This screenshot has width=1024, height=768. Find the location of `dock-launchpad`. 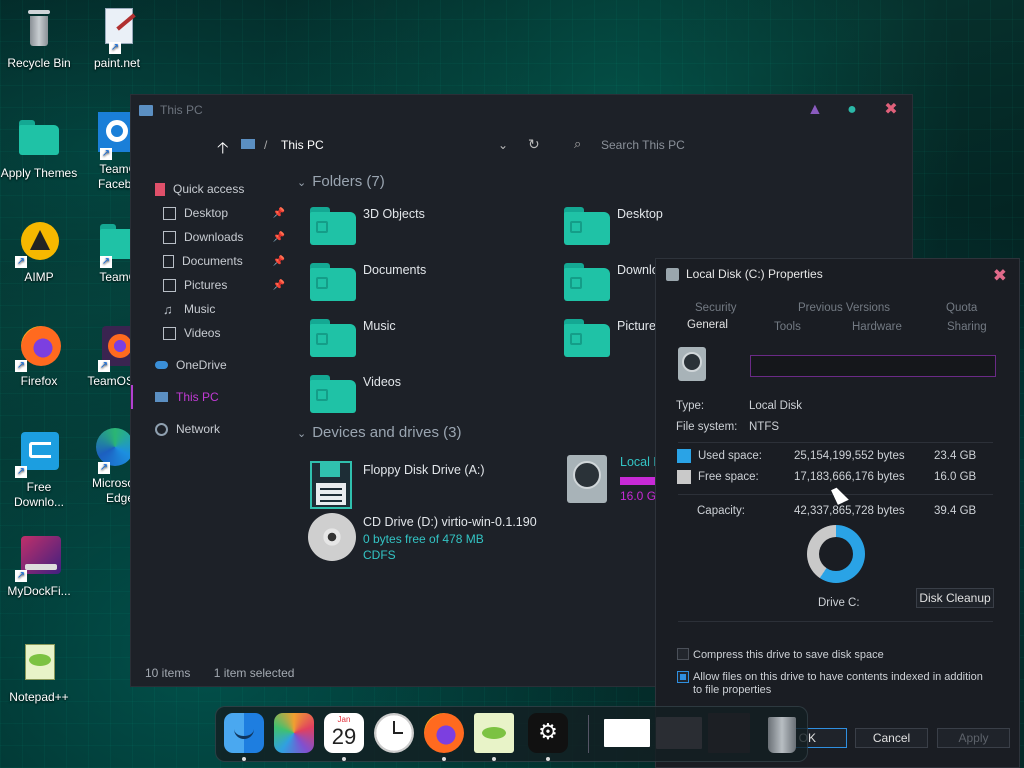

dock-launchpad is located at coordinates (294, 733).